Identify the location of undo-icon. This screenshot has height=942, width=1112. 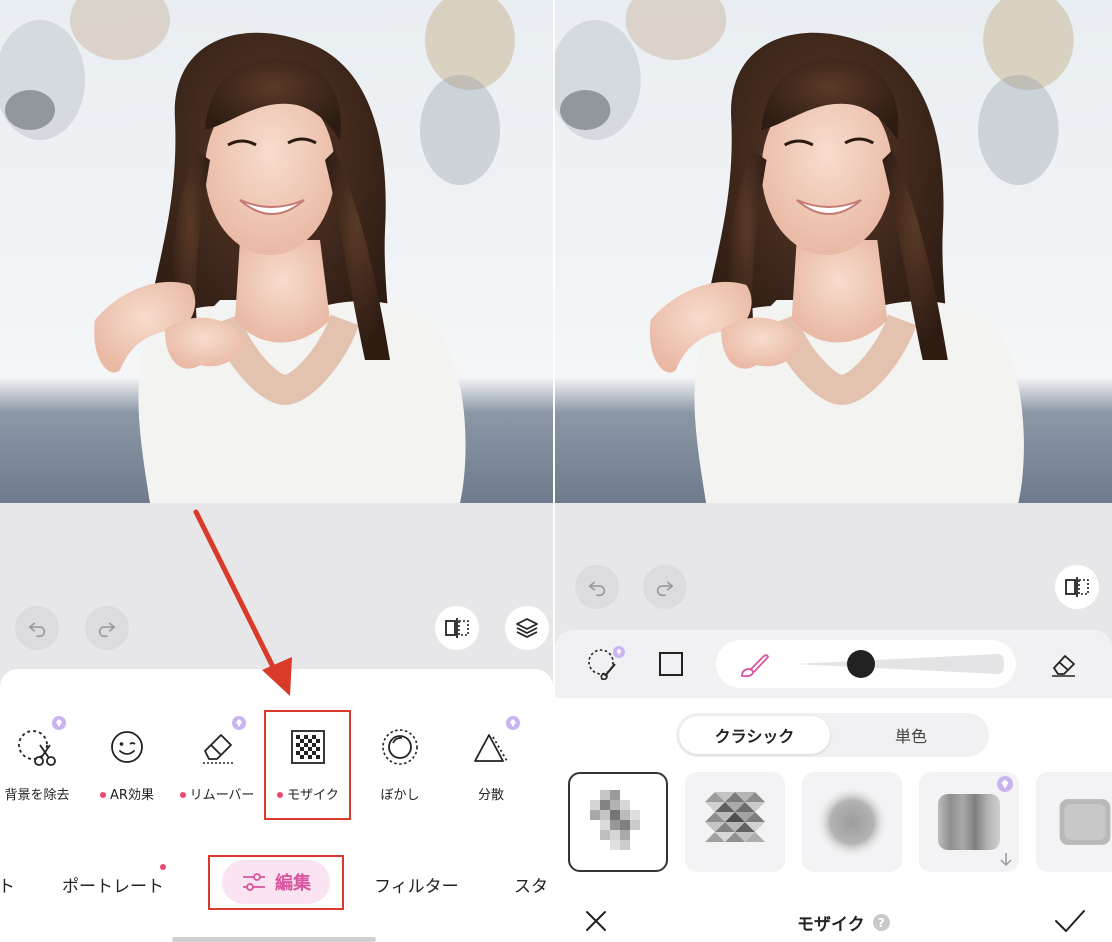
(597, 589).